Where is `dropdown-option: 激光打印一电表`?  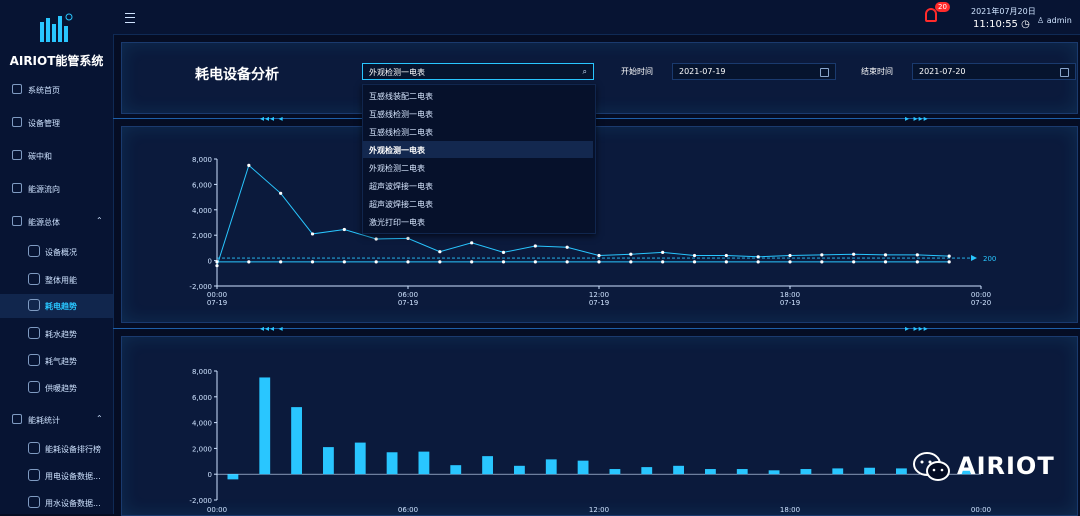
dropdown-option: 激光打印一电表 is located at coordinates (478, 221).